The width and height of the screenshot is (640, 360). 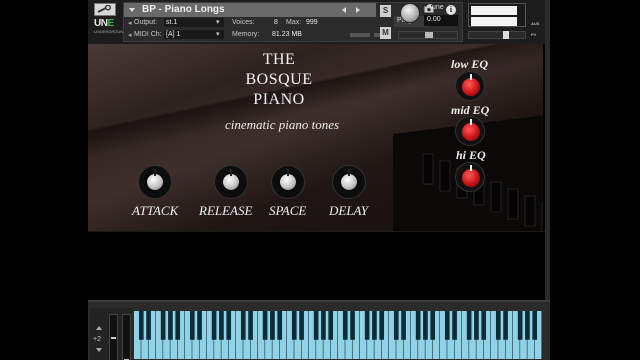 I want to click on previous-instrument-arrow-icon, so click(x=344, y=10).